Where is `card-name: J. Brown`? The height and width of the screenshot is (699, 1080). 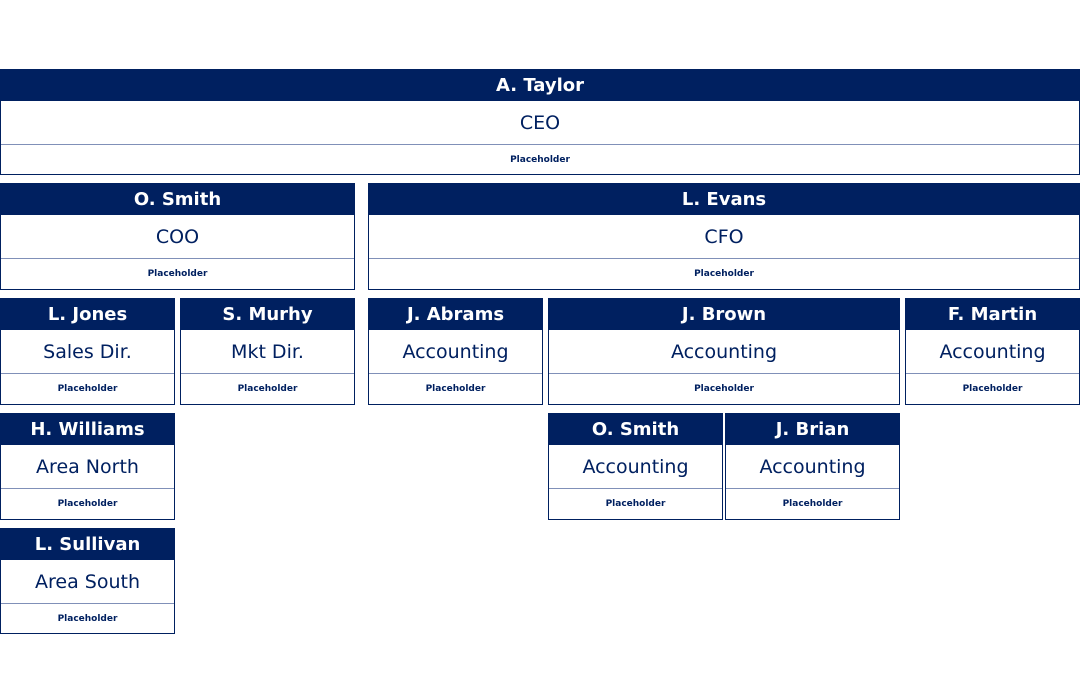 card-name: J. Brown is located at coordinates (724, 314).